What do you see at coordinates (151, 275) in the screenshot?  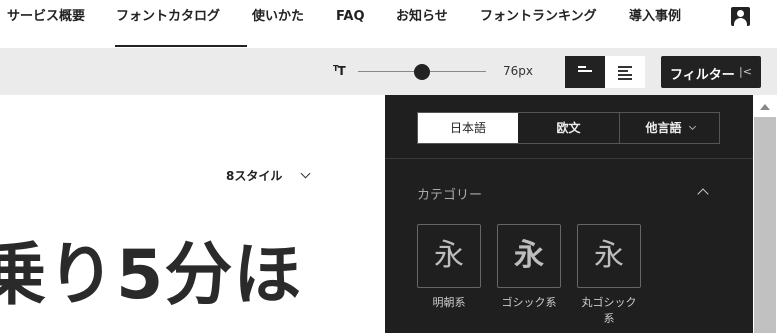 I see `font-preview-text: 乗り5分ほ` at bounding box center [151, 275].